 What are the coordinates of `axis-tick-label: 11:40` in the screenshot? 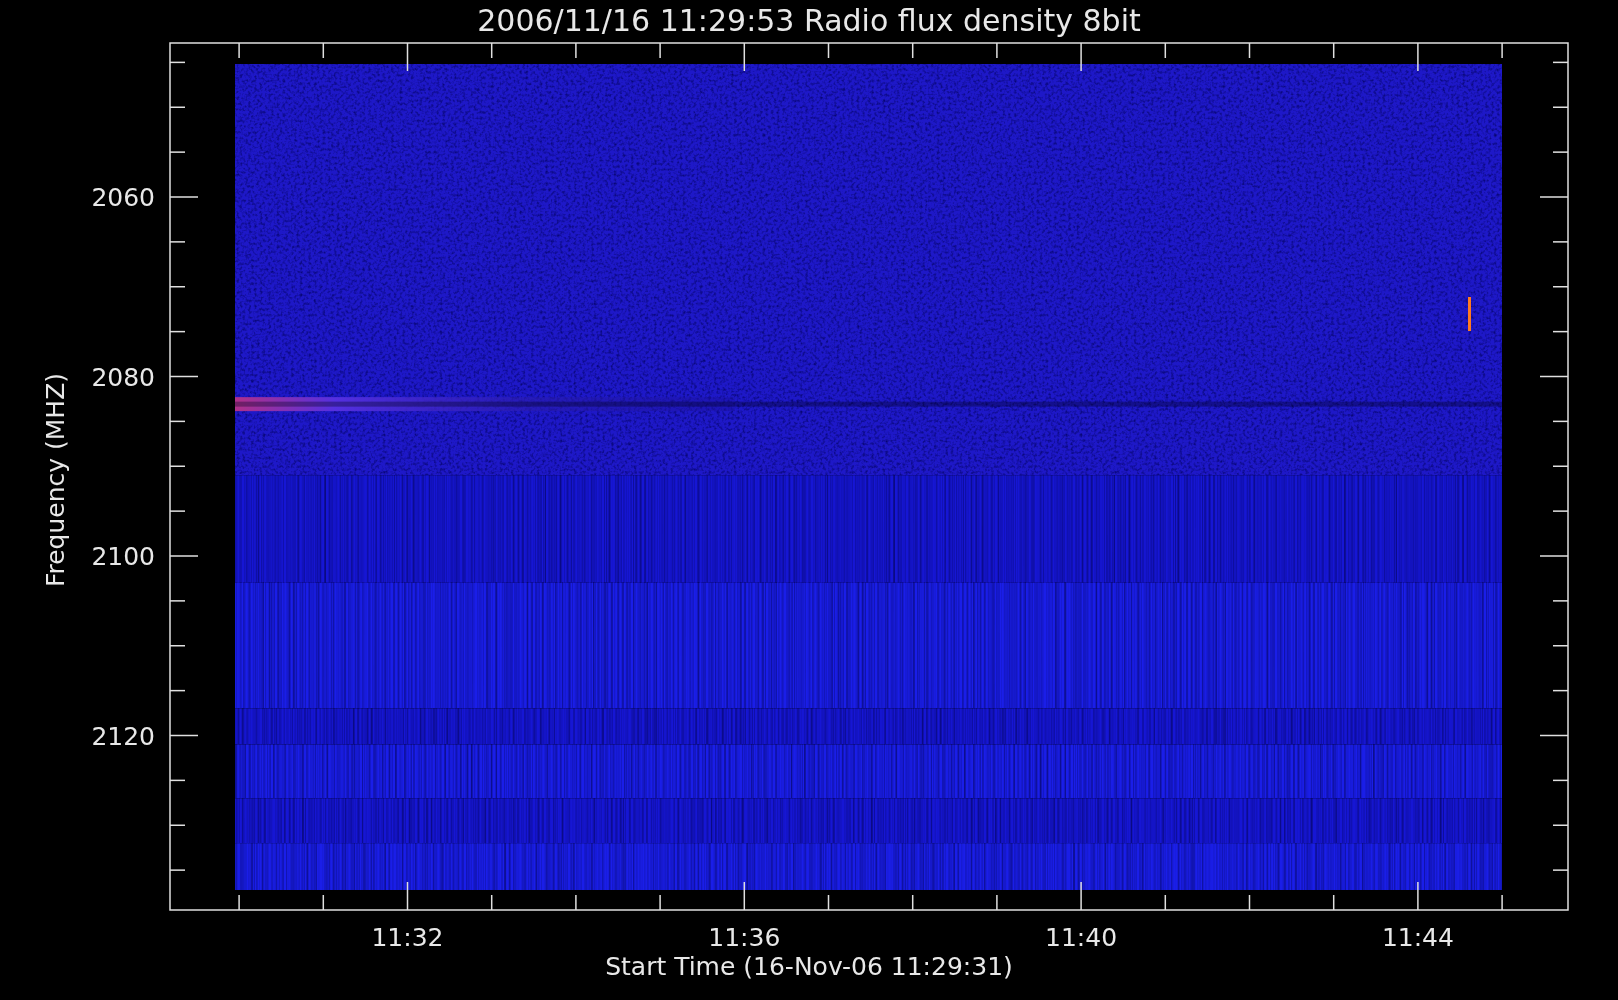 It's located at (1081, 937).